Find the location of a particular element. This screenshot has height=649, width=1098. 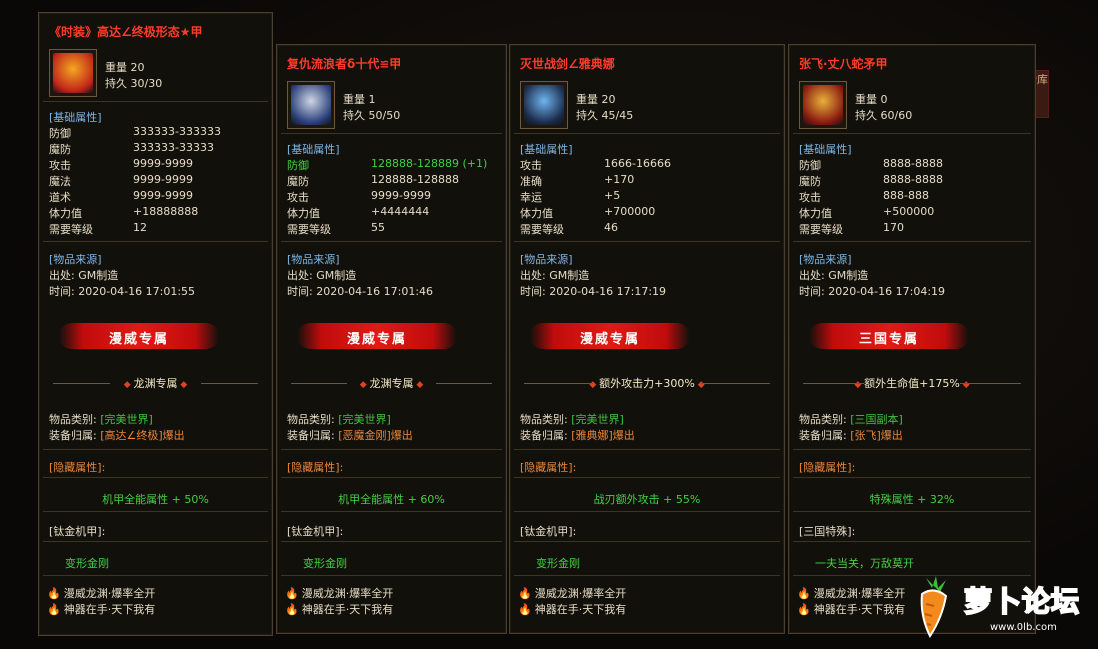

attribute-value: +700000 is located at coordinates (630, 211).